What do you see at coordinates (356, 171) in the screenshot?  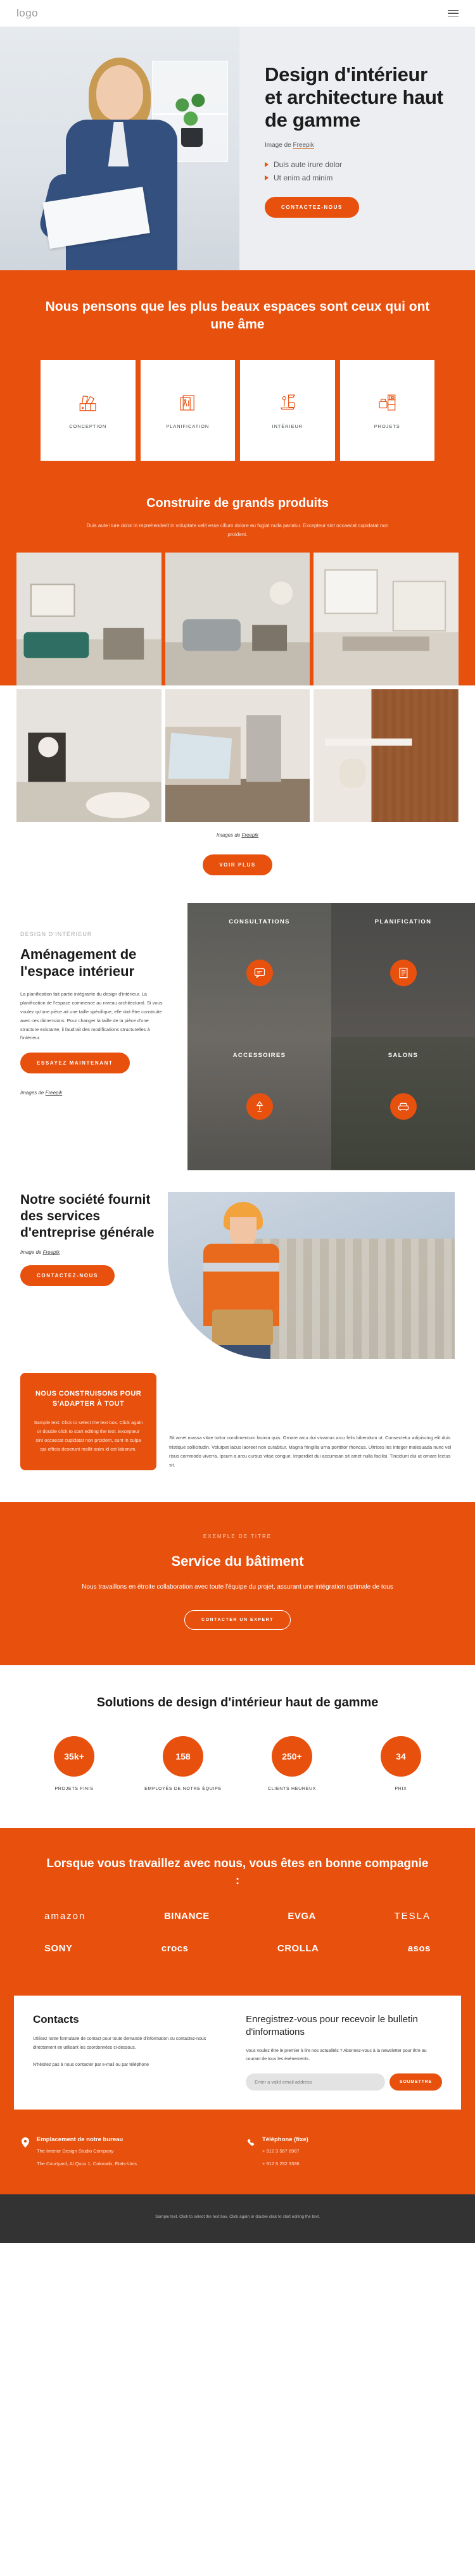 I see `hero-bullet-list: Duis aute irure dolor Ut enim ad minim` at bounding box center [356, 171].